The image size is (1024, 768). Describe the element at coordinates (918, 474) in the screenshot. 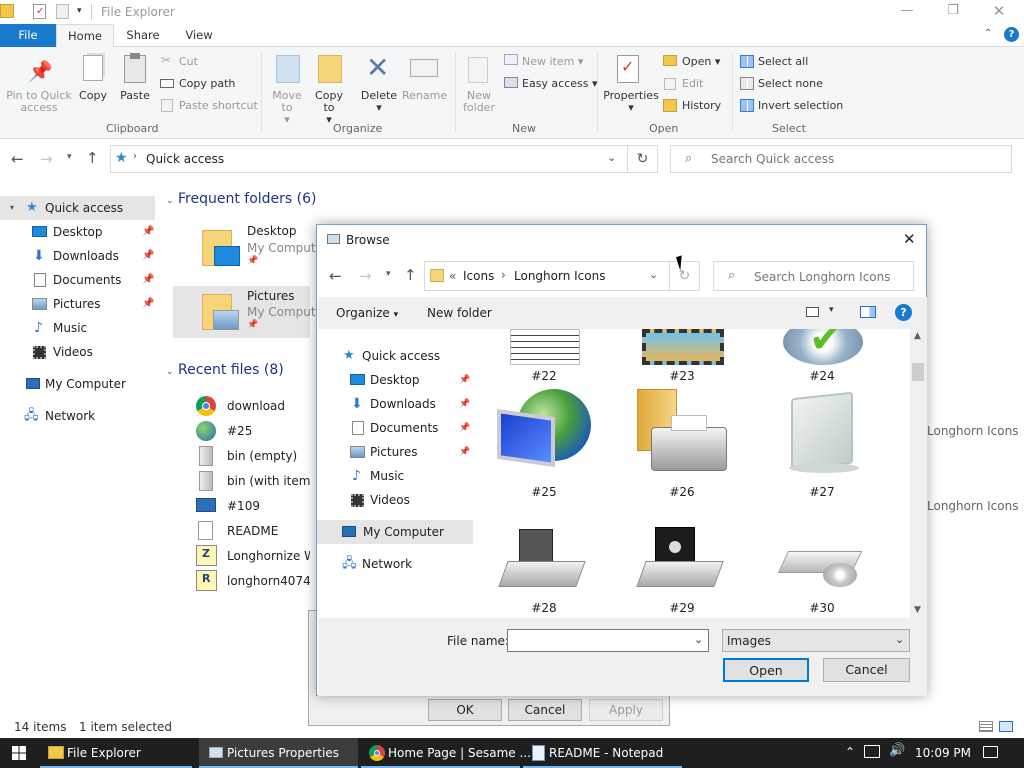

I see `browse-scrollbar: ▲ ▼` at that location.